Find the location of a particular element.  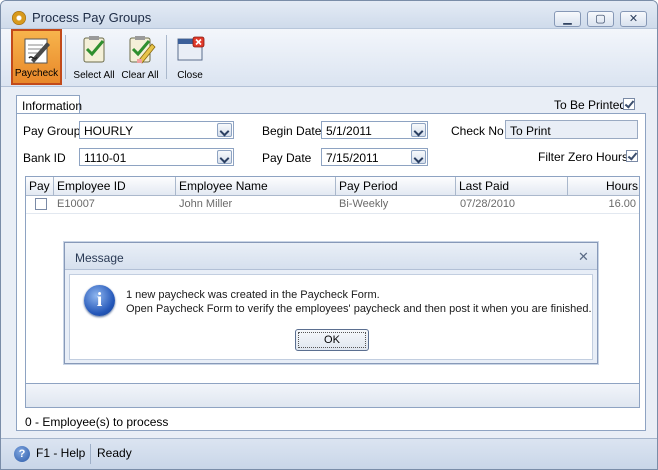

dialog-title: Message is located at coordinates (99, 258).